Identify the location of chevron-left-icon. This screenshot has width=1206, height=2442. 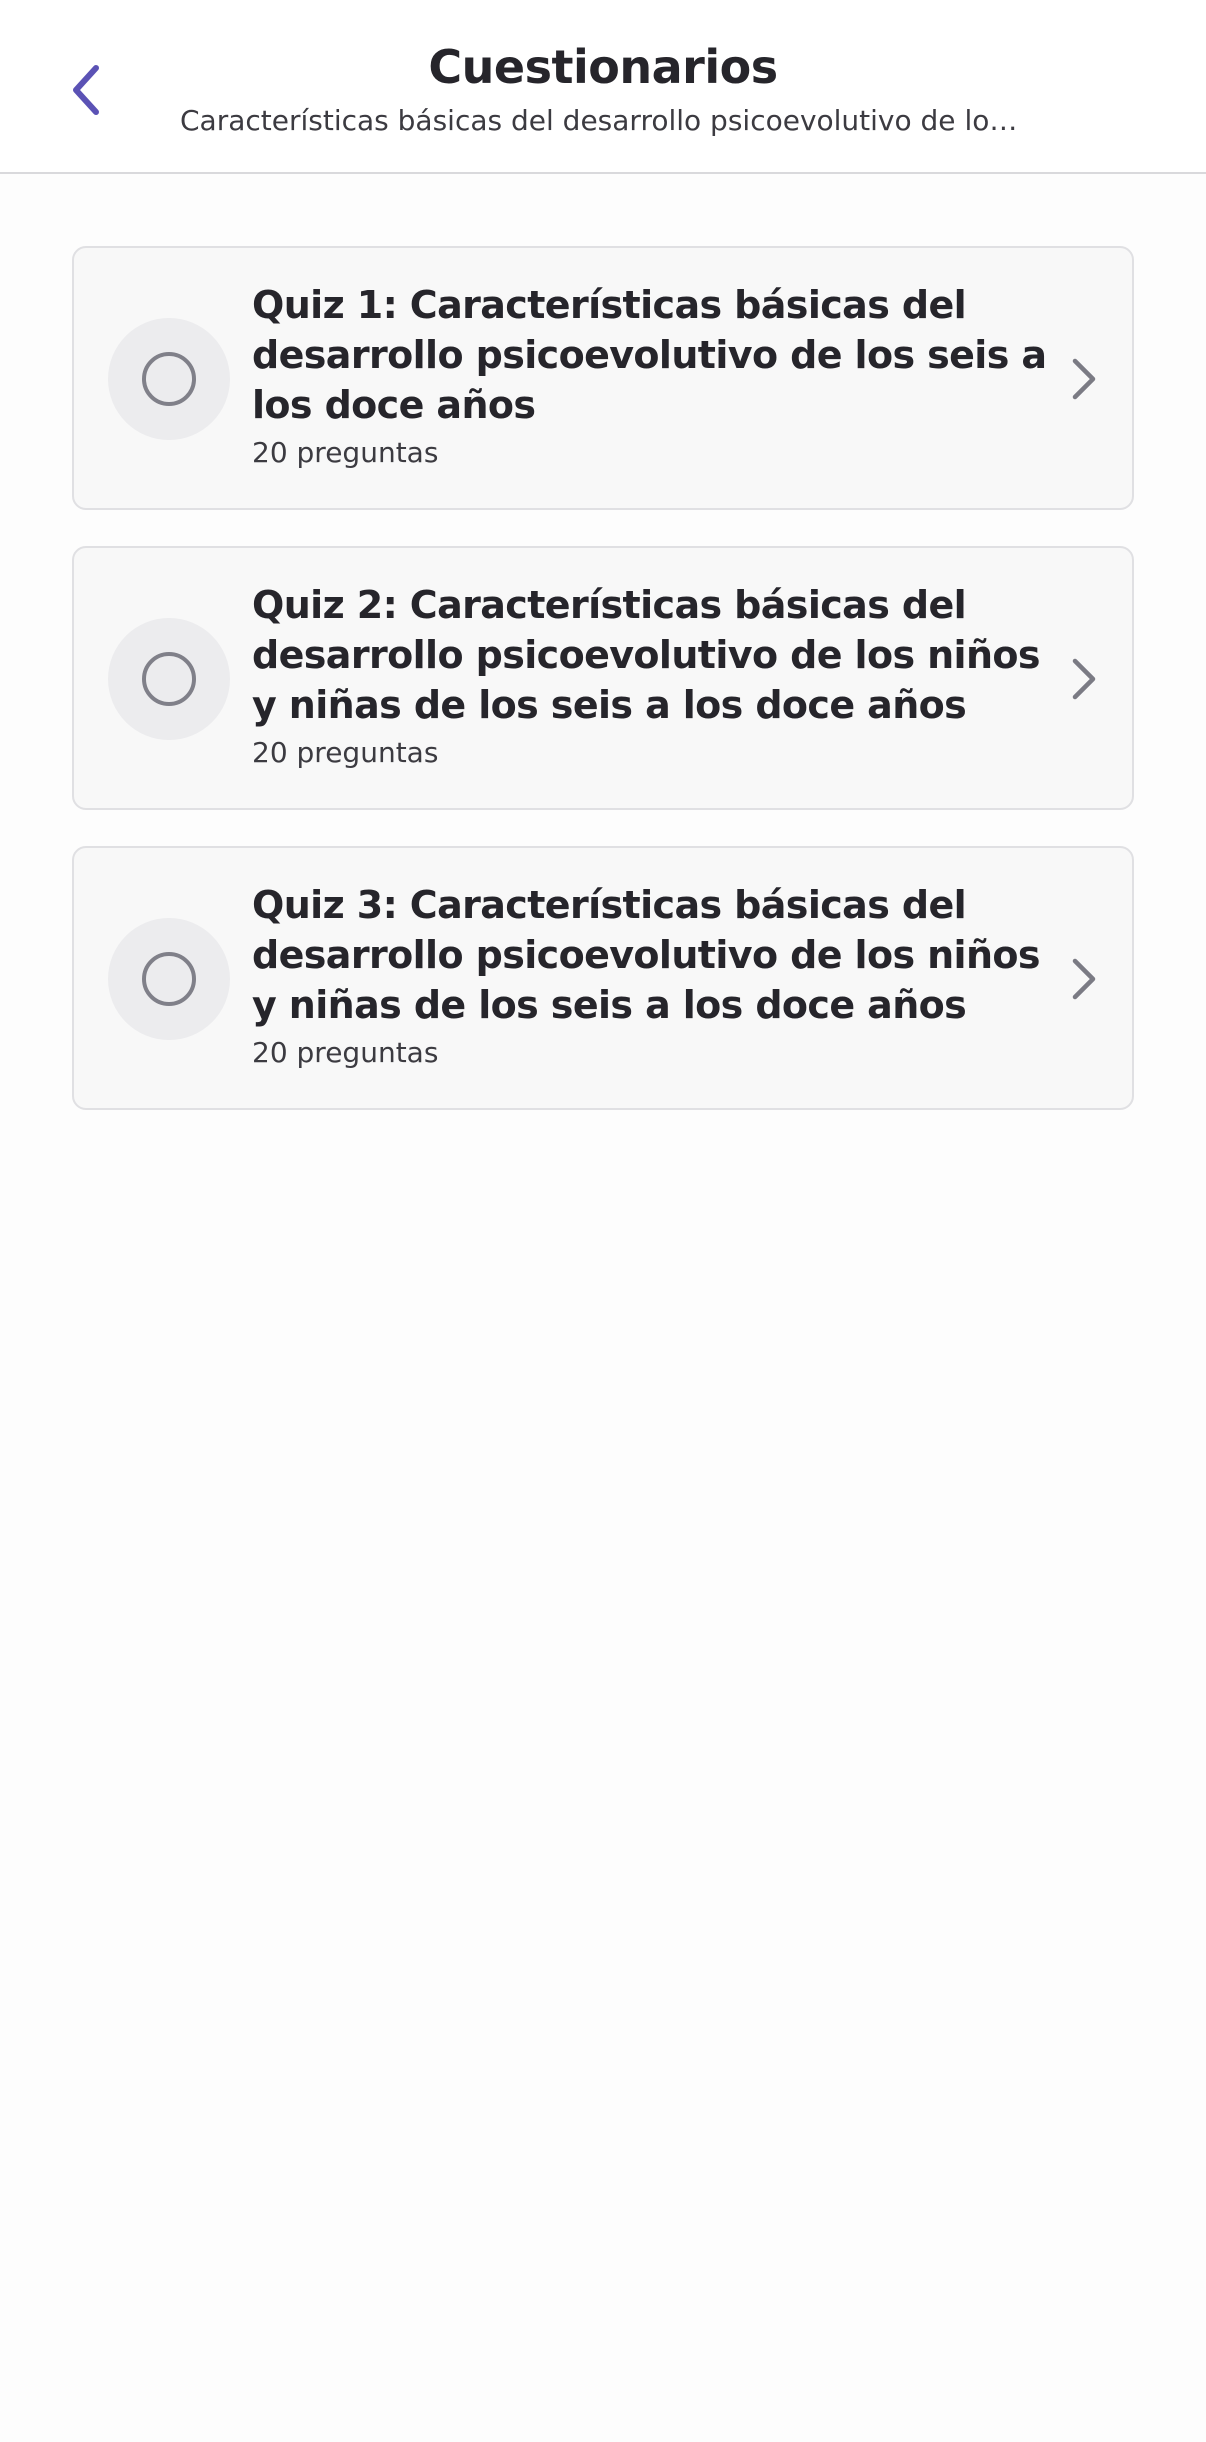
(86, 90).